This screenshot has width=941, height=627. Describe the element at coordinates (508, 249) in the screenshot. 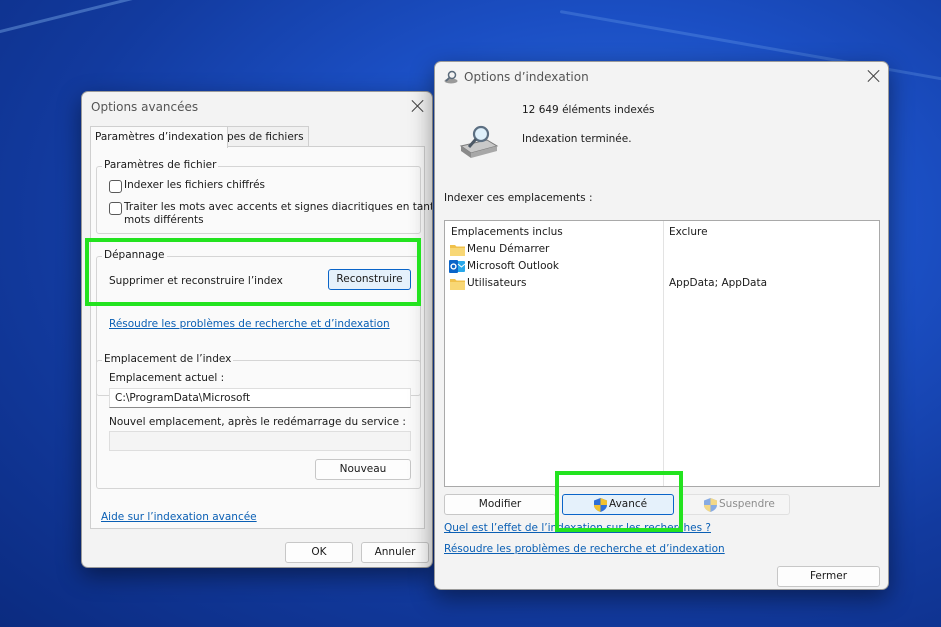

I see `list-item-label: Menu Démarrer` at that location.